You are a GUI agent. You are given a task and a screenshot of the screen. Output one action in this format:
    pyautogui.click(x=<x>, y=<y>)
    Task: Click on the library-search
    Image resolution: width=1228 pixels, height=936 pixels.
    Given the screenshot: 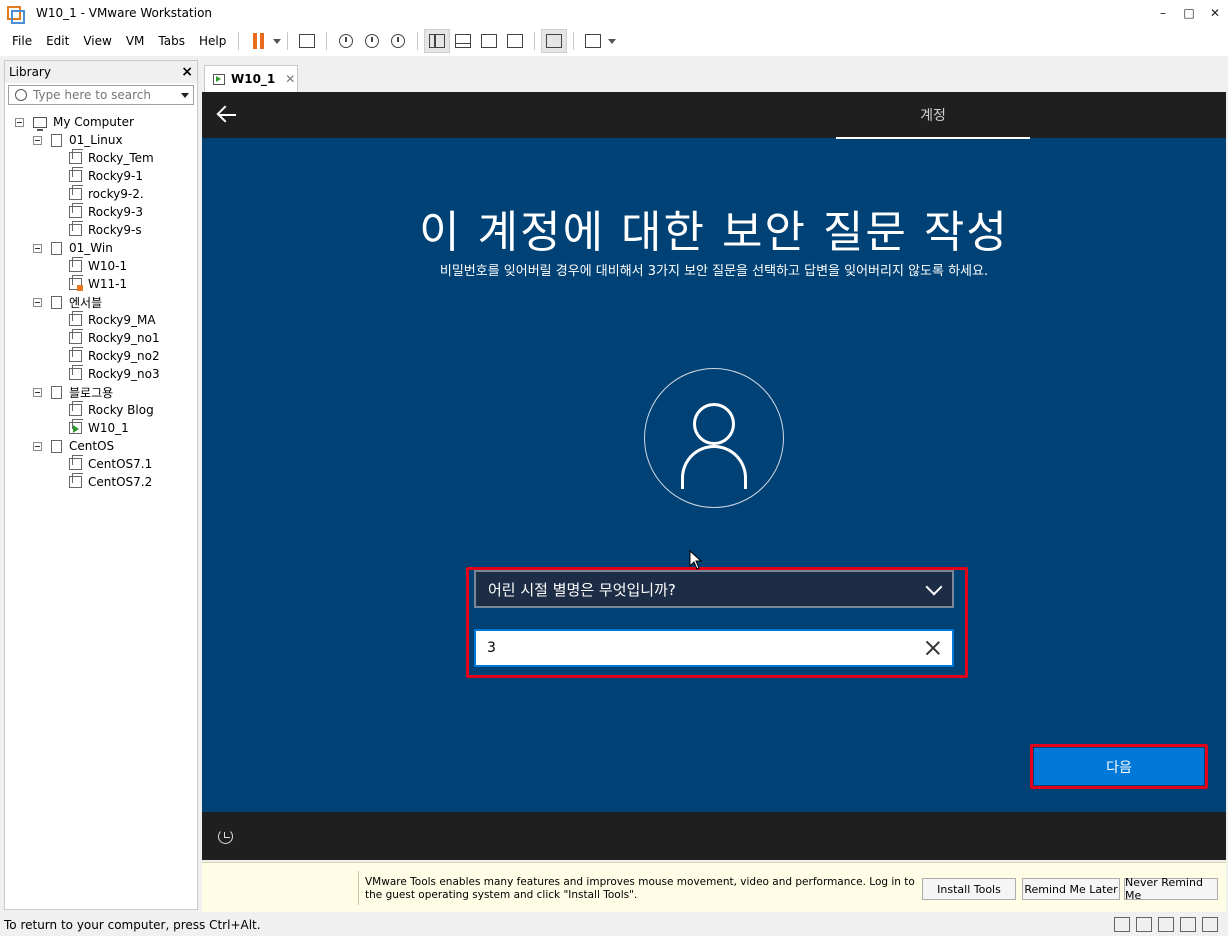 What is the action you would take?
    pyautogui.click(x=101, y=95)
    